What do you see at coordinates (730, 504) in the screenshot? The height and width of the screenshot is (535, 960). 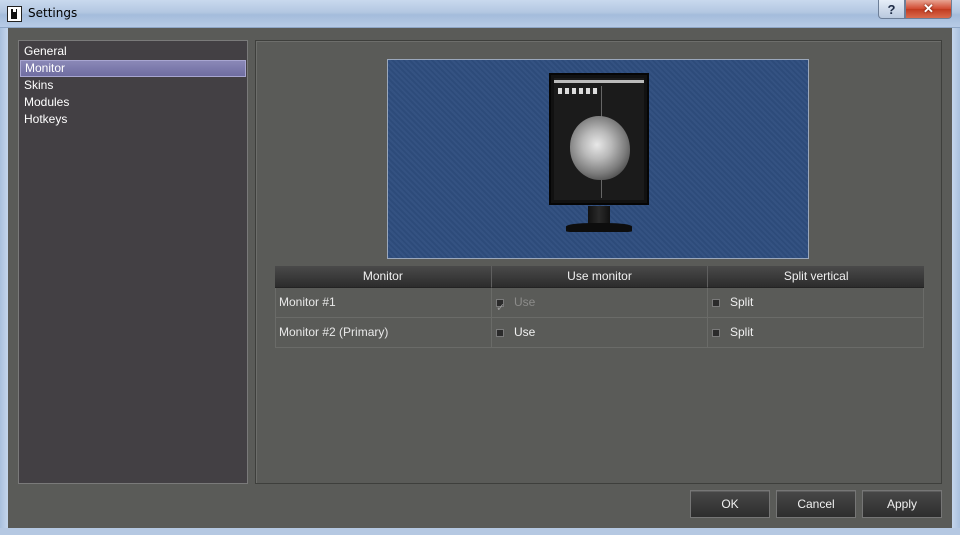 I see `ok-button: OK` at bounding box center [730, 504].